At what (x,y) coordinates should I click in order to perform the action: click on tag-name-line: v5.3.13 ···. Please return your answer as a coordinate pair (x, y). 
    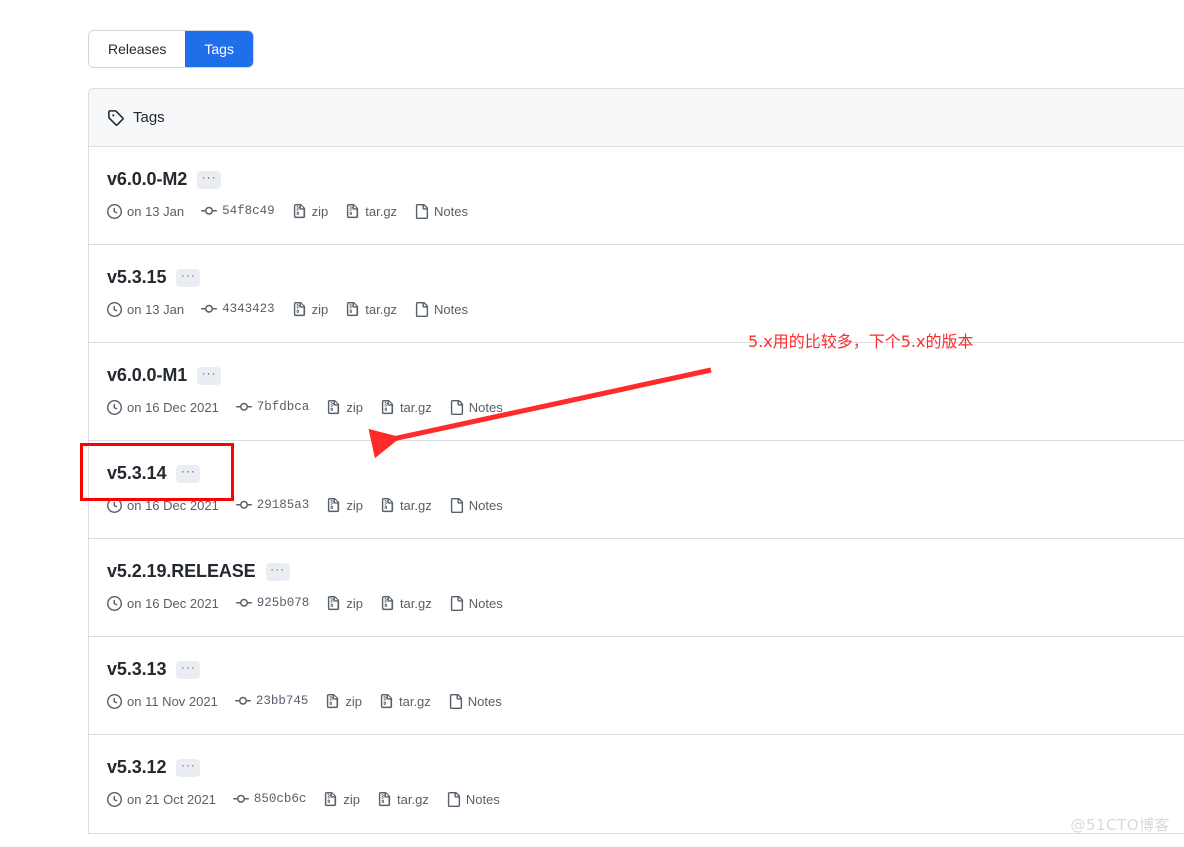
    Looking at the image, I should click on (645, 669).